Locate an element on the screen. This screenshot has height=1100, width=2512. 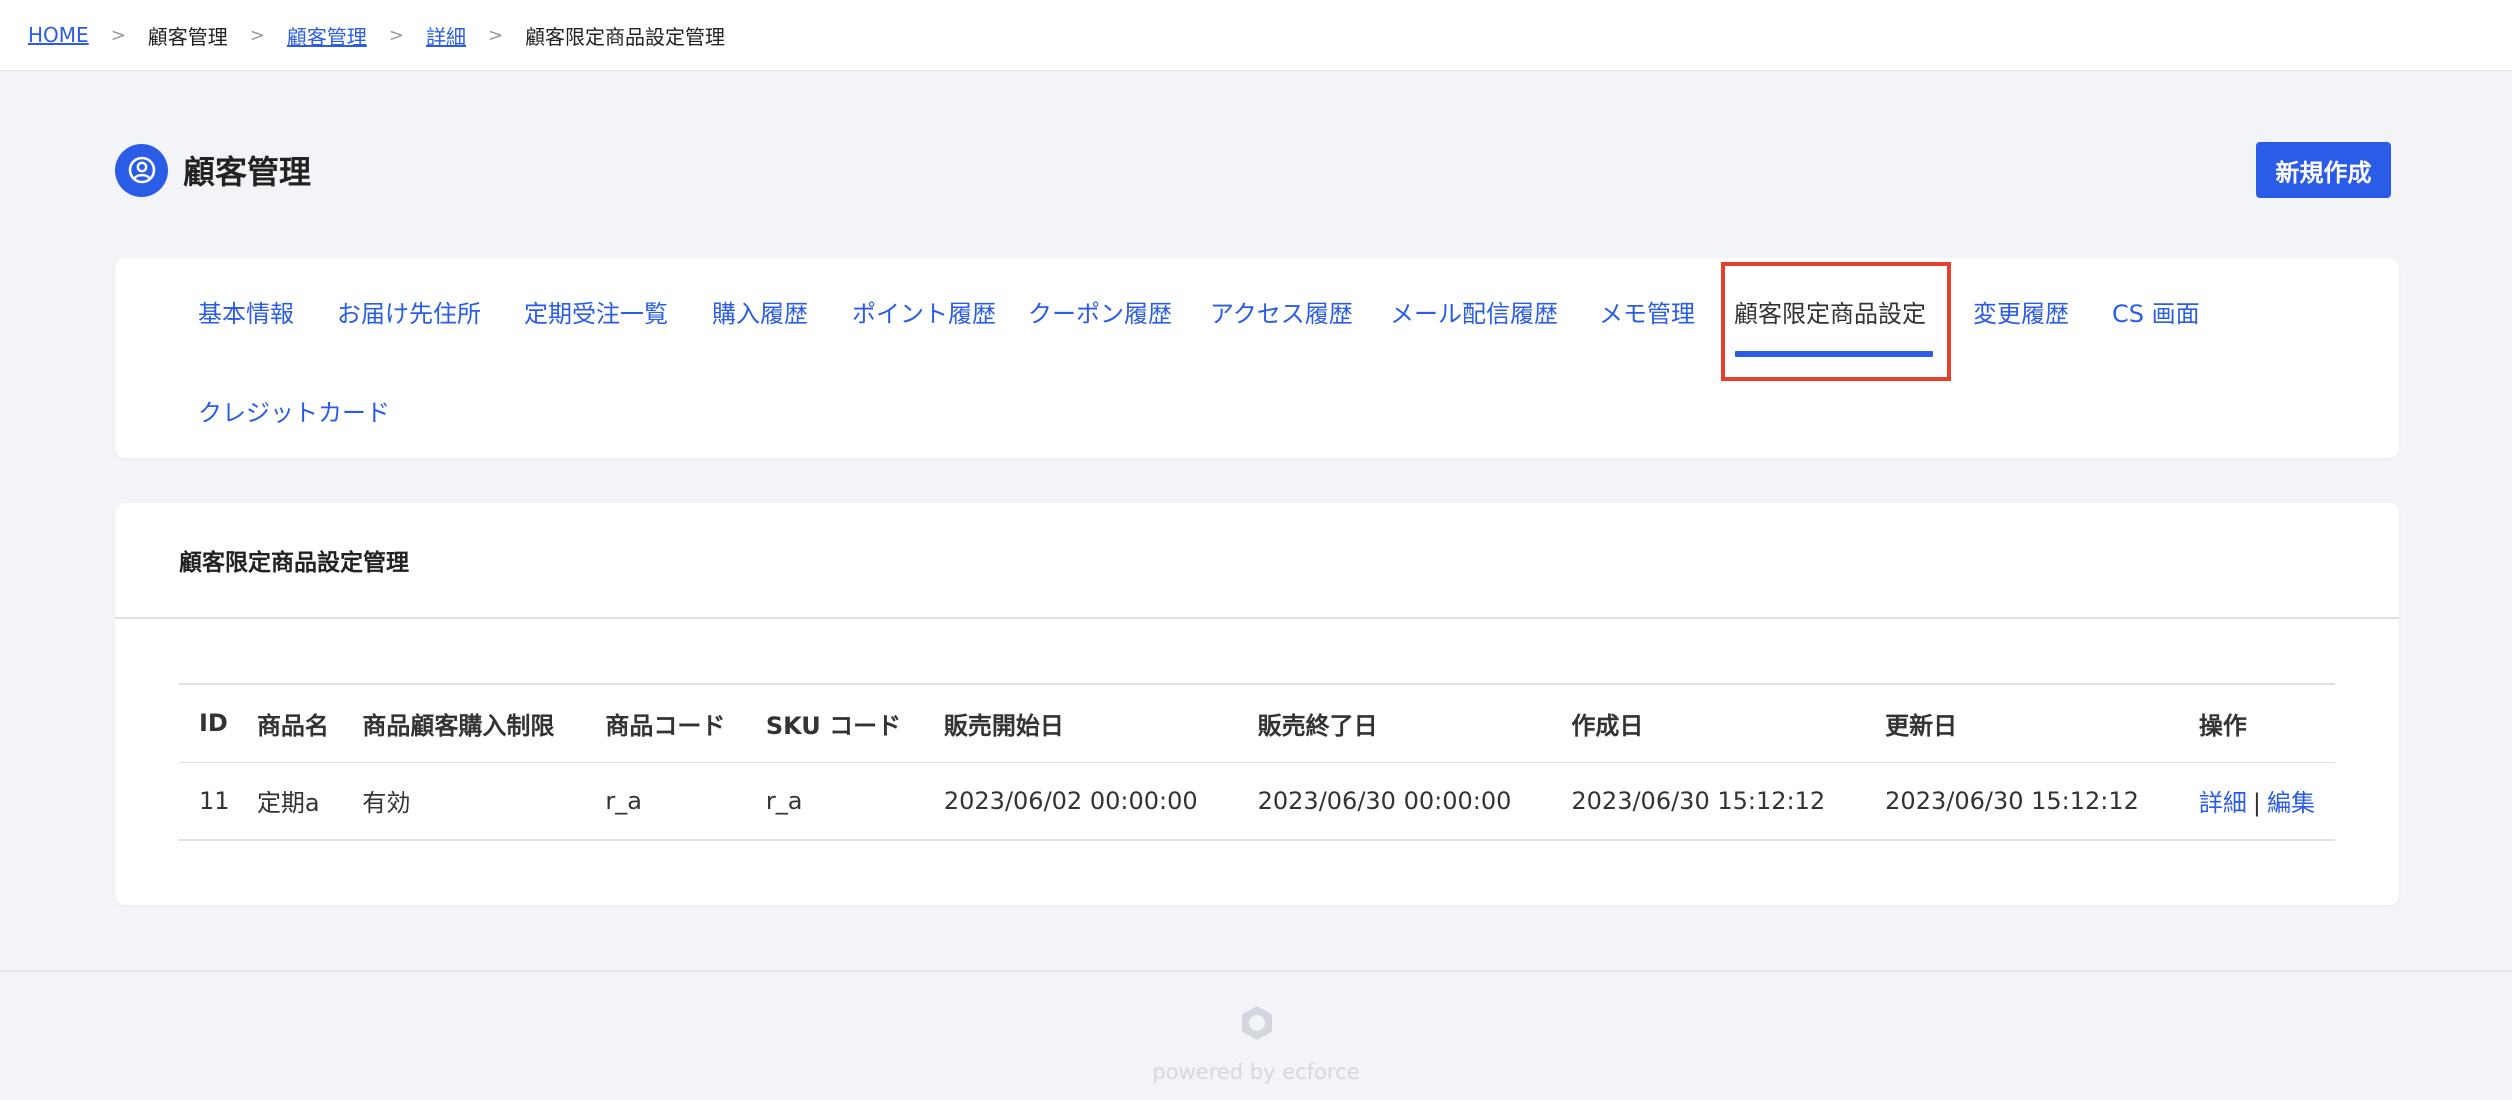
tab-memo: メモ管理 is located at coordinates (1647, 311).